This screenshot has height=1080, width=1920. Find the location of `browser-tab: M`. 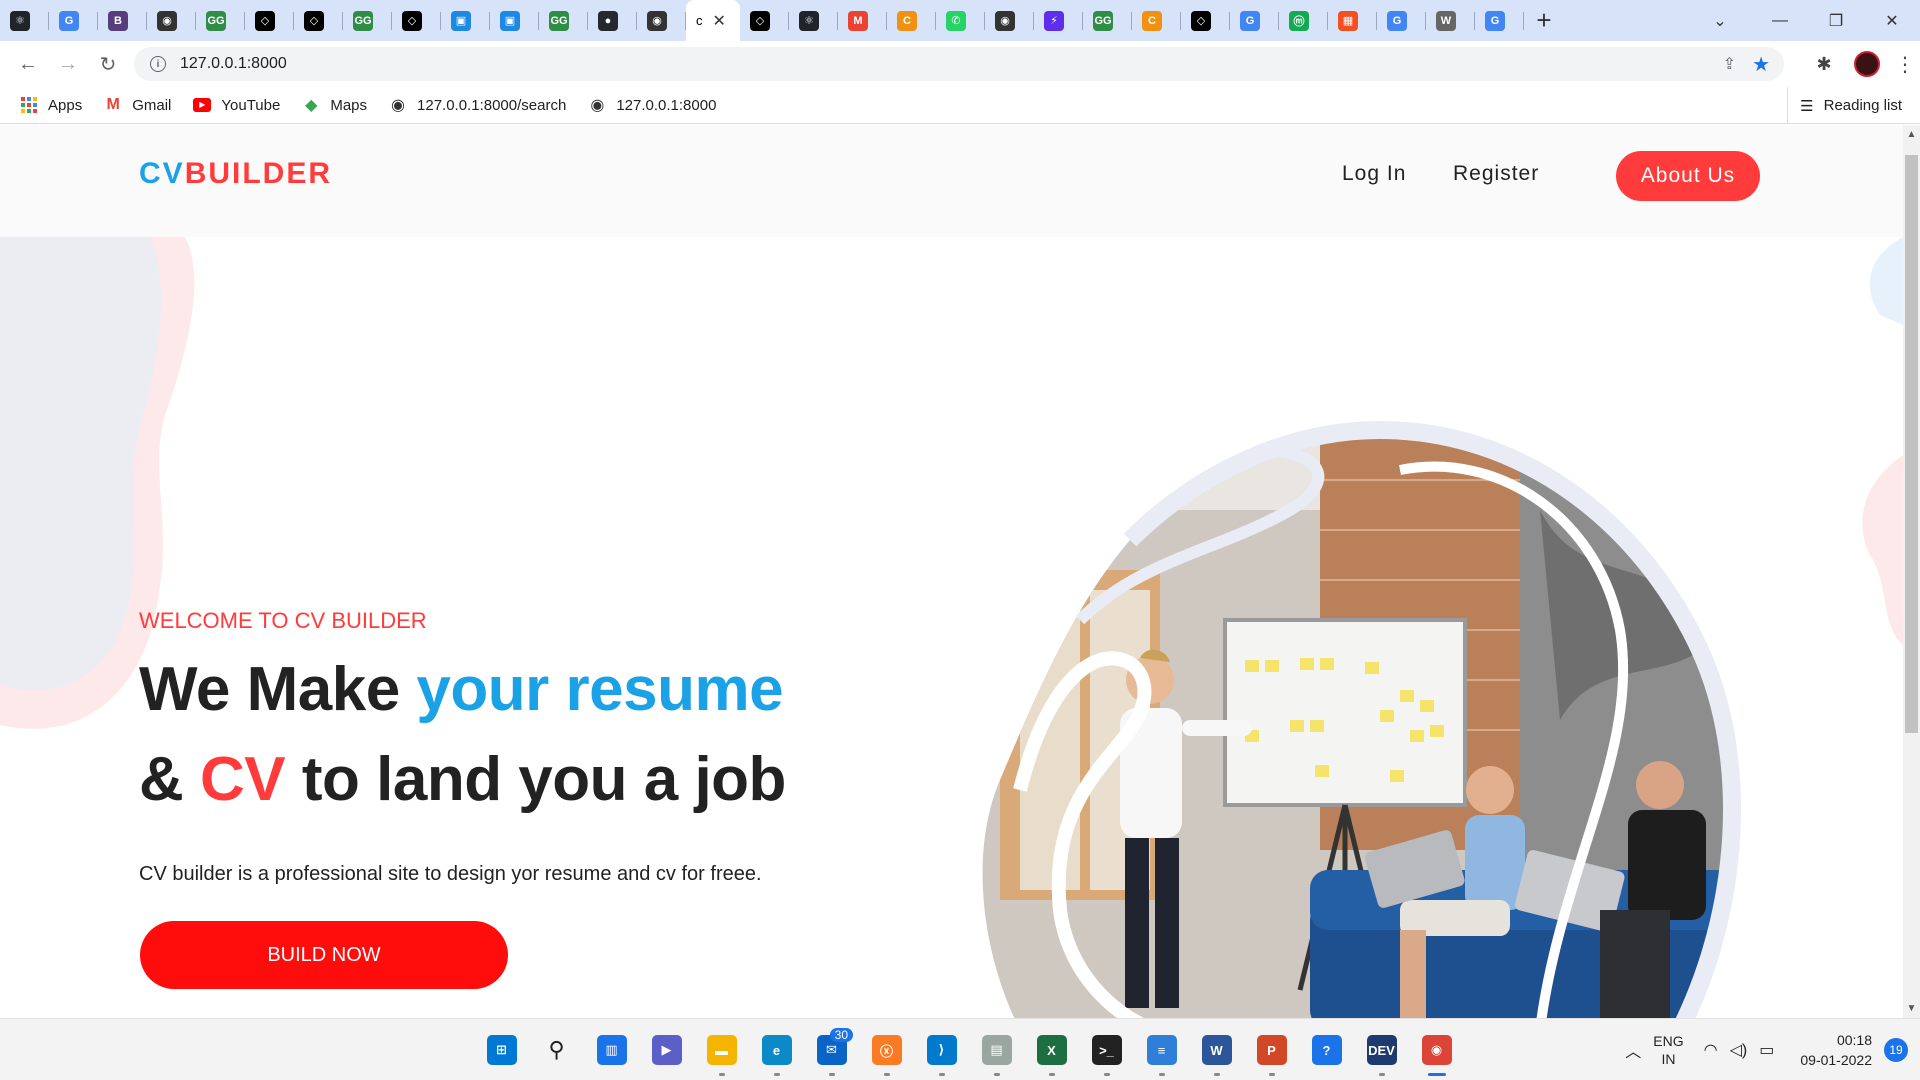

browser-tab: M is located at coordinates (862, 20).